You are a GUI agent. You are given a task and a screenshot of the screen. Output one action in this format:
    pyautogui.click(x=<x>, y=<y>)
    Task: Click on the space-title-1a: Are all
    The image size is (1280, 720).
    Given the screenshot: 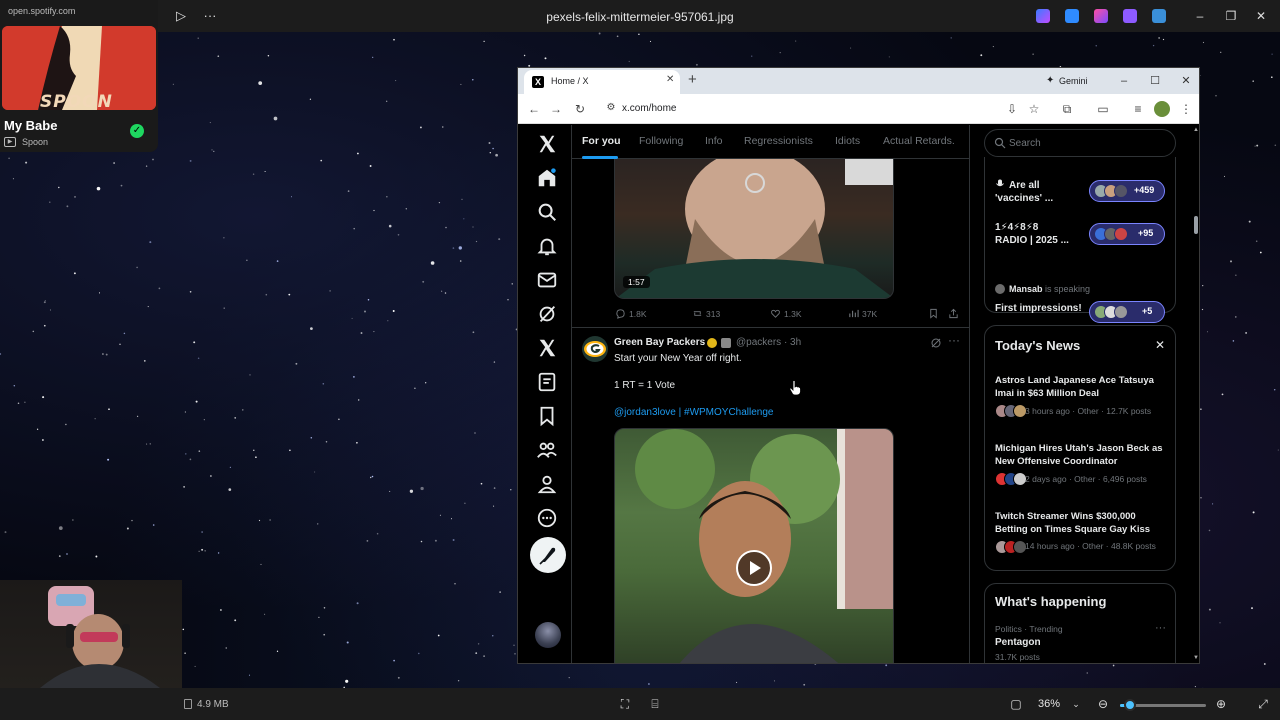 What is the action you would take?
    pyautogui.click(x=1024, y=185)
    